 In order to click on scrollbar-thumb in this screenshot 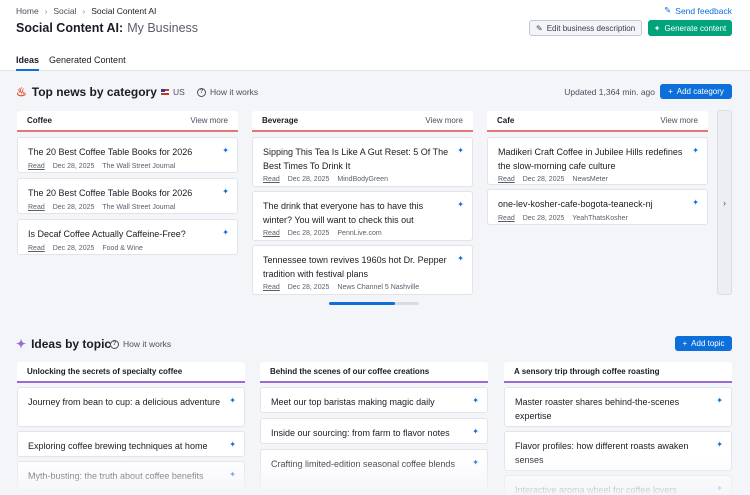, I will do `click(362, 303)`.